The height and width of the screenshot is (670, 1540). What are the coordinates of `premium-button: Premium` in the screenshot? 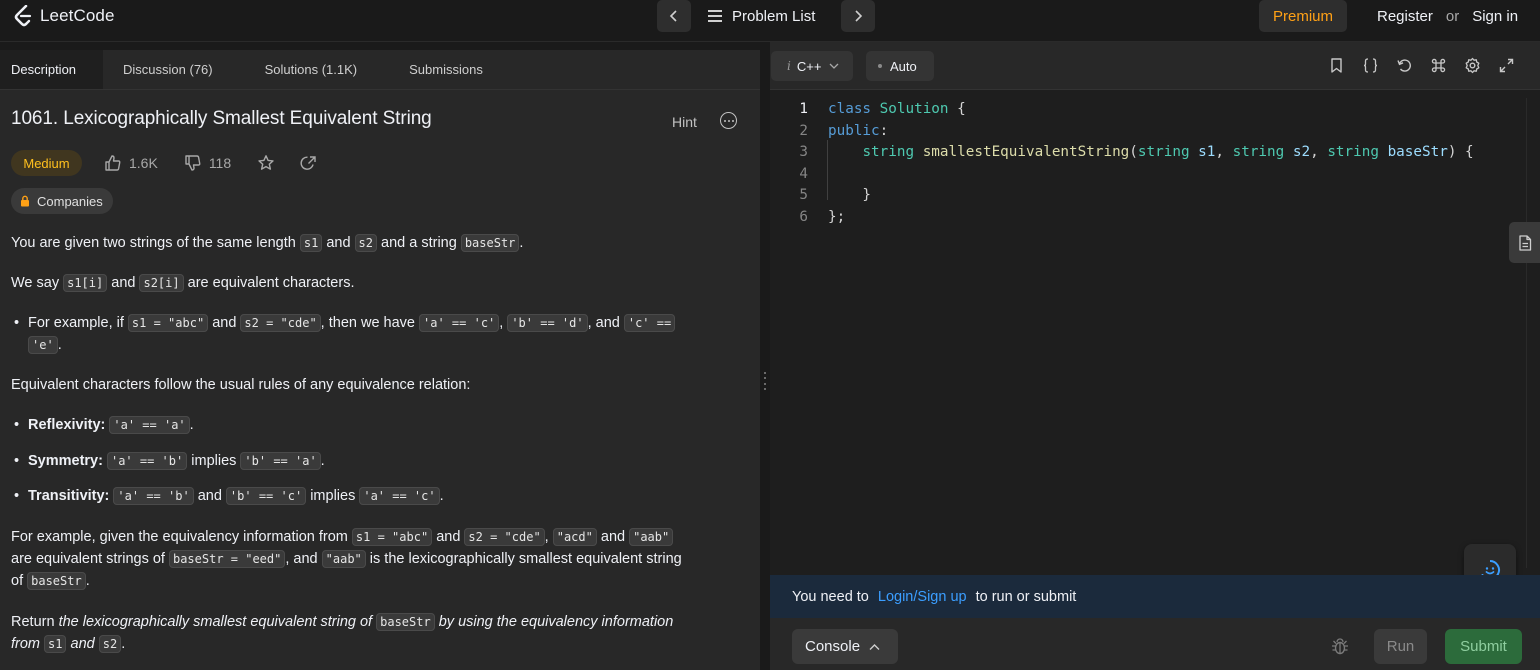 It's located at (1303, 16).